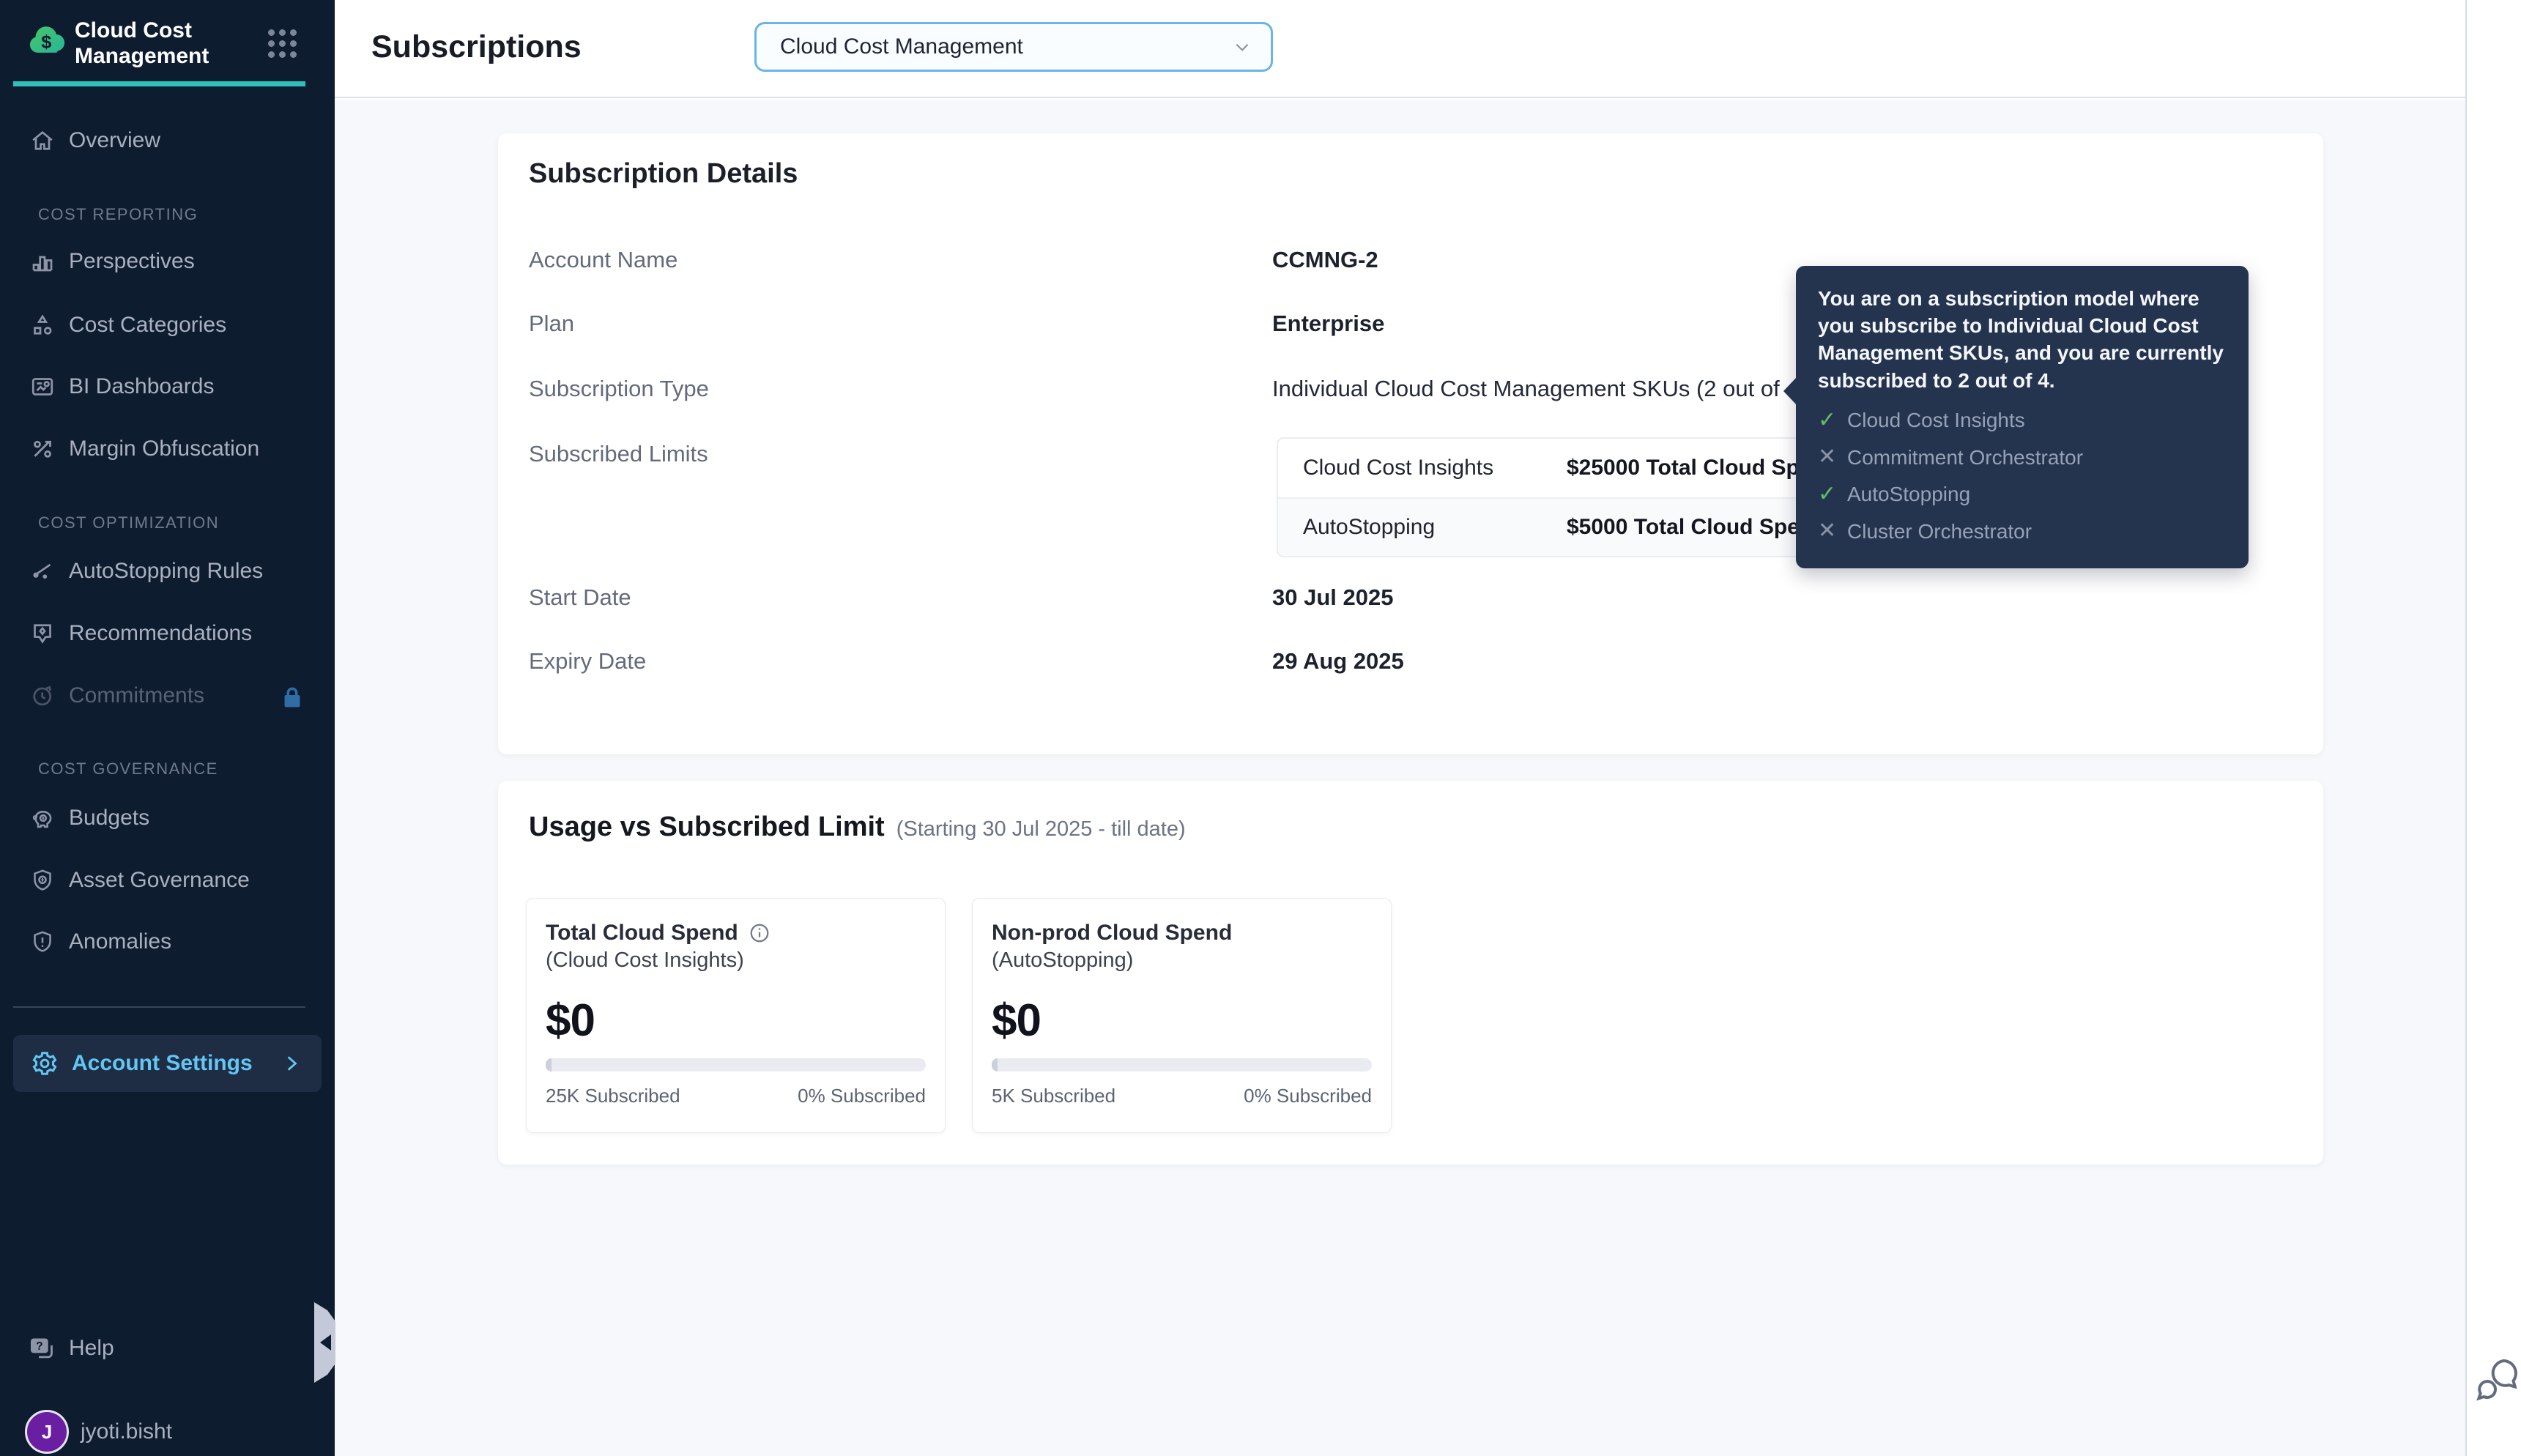  I want to click on lock-icon, so click(291, 695).